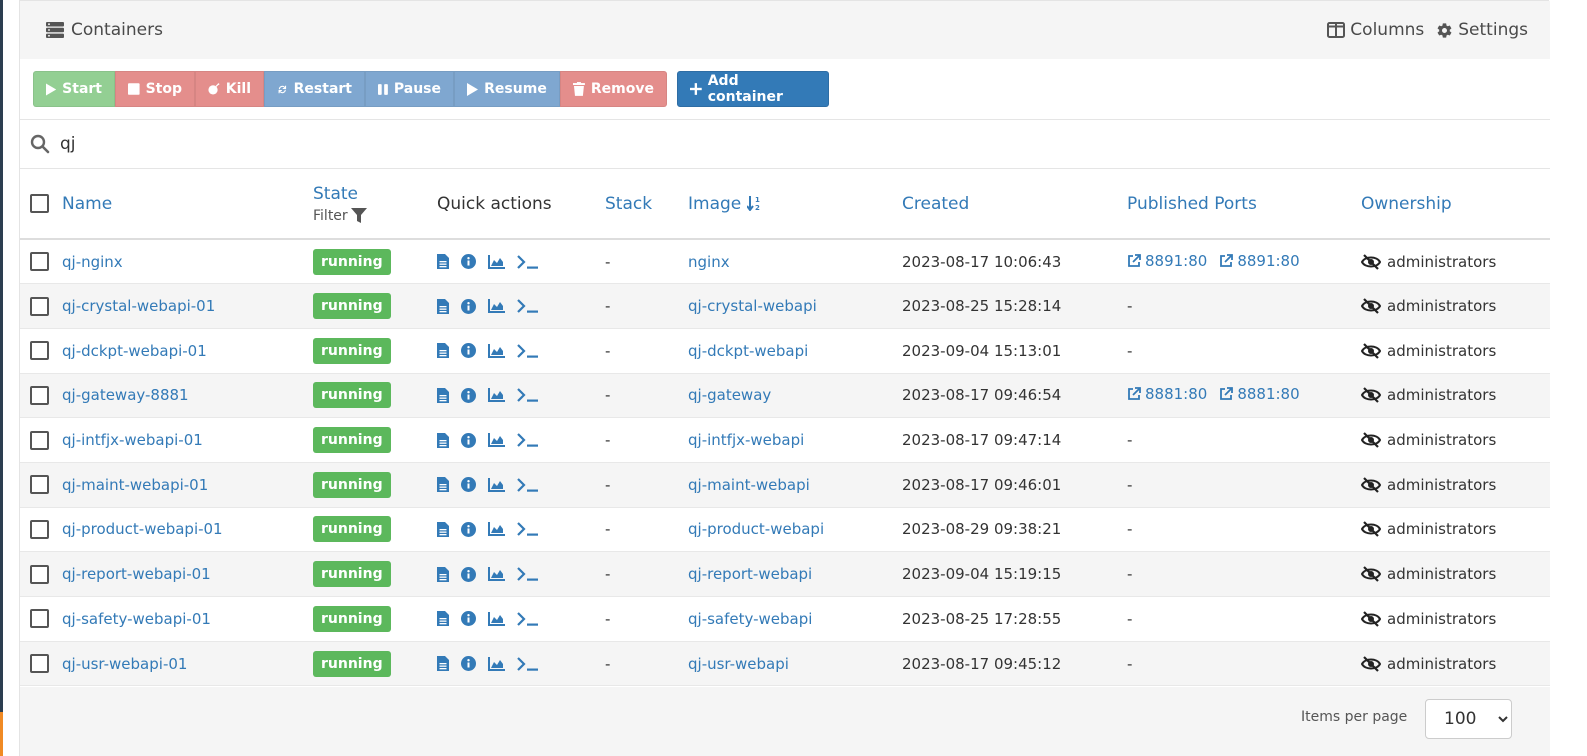 The image size is (1587, 756). Describe the element at coordinates (135, 485) in the screenshot. I see `container-name-link: qj-maint-webapi-01` at that location.